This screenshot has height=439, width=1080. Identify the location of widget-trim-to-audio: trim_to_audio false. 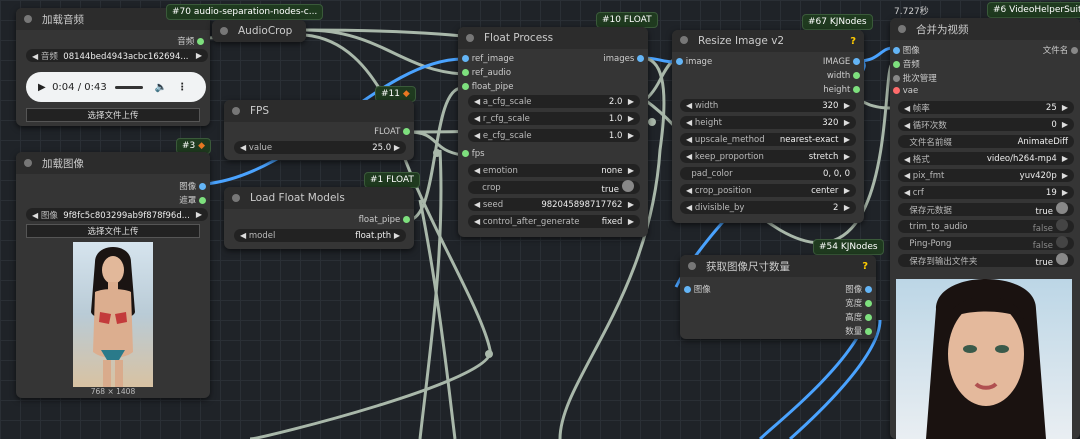
(986, 226).